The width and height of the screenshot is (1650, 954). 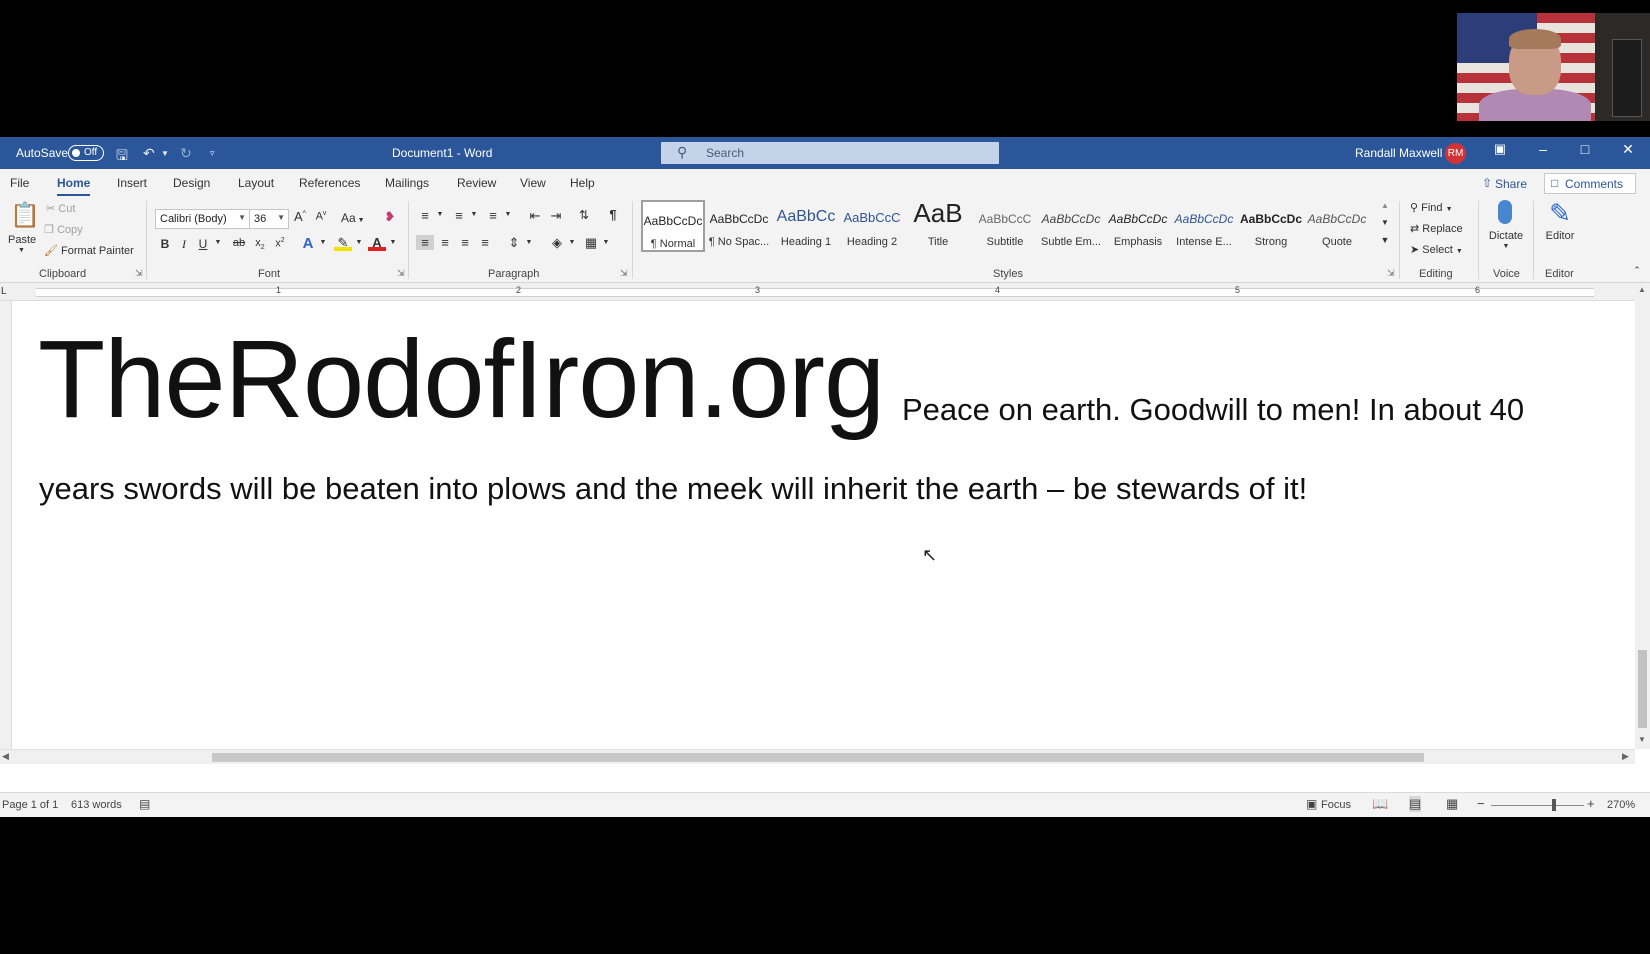 I want to click on font-color-dropdown-icon: ▼, so click(x=393, y=242).